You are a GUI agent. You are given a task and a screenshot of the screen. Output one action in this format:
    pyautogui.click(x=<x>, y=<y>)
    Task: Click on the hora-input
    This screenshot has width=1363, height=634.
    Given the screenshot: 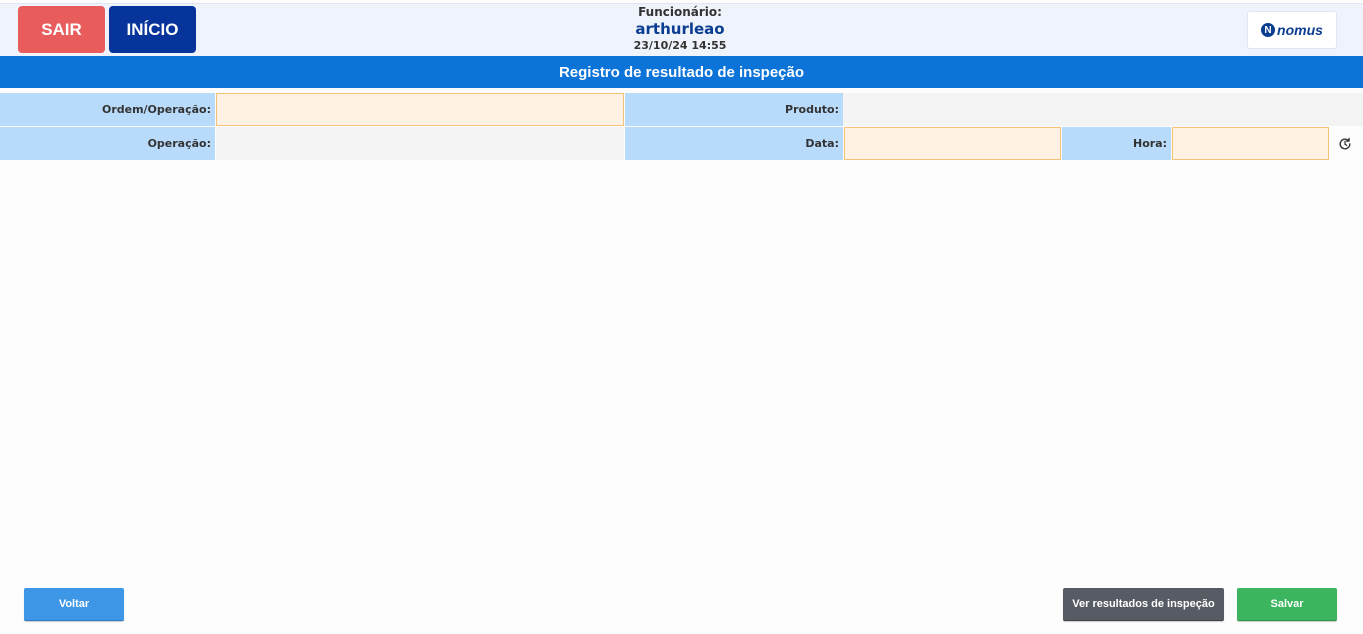 What is the action you would take?
    pyautogui.click(x=1250, y=143)
    